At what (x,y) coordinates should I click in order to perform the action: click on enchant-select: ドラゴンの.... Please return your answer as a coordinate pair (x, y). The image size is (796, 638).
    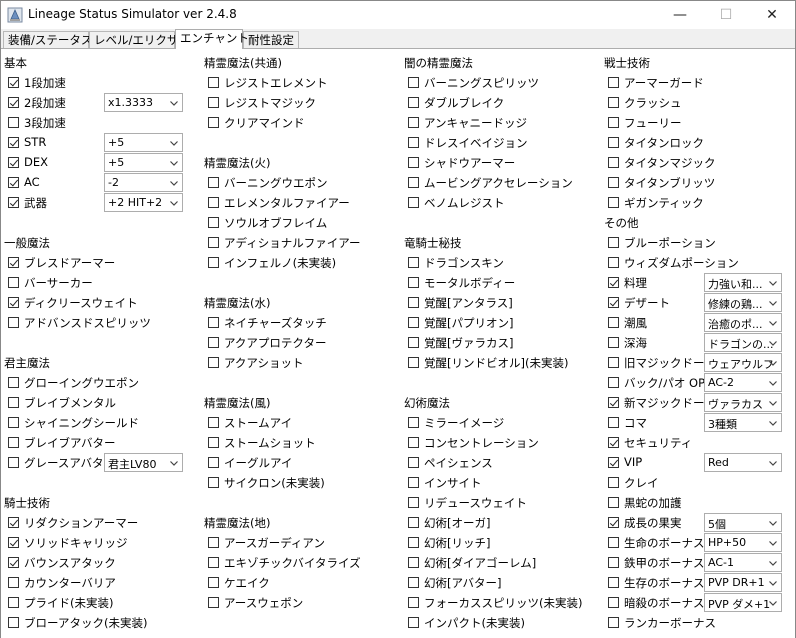
    Looking at the image, I should click on (743, 342).